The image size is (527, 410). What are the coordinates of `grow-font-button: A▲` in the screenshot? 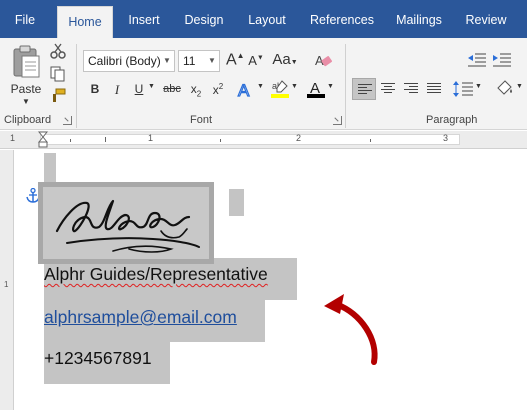 It's located at (235, 60).